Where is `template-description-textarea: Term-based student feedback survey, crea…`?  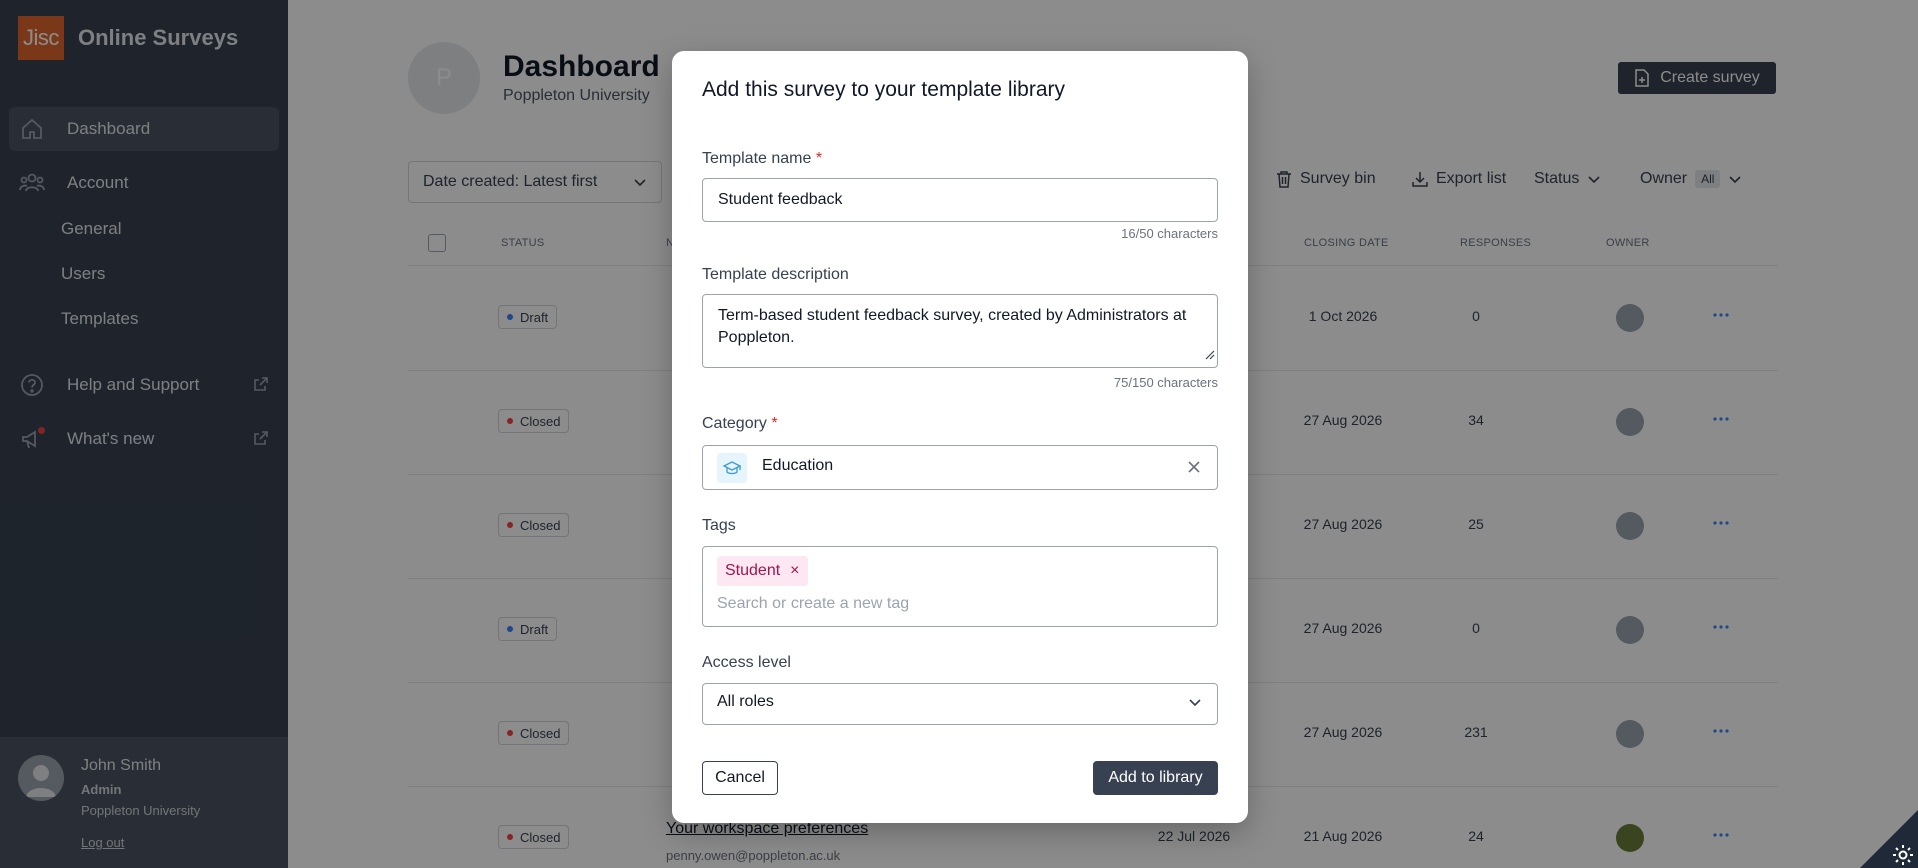 template-description-textarea: Term-based student feedback survey, crea… is located at coordinates (960, 331).